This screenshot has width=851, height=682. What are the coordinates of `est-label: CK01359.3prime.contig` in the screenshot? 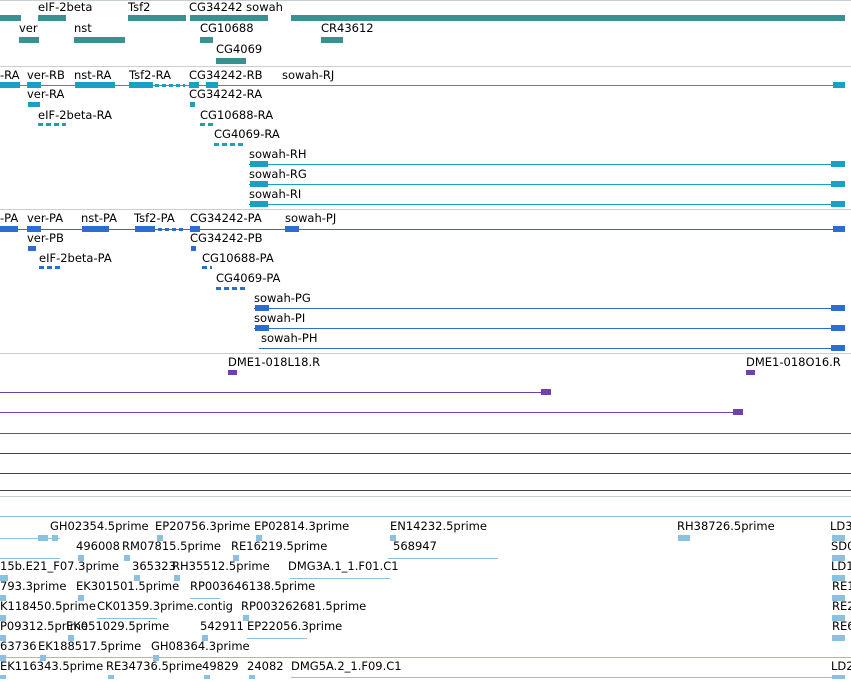 It's located at (165, 606).